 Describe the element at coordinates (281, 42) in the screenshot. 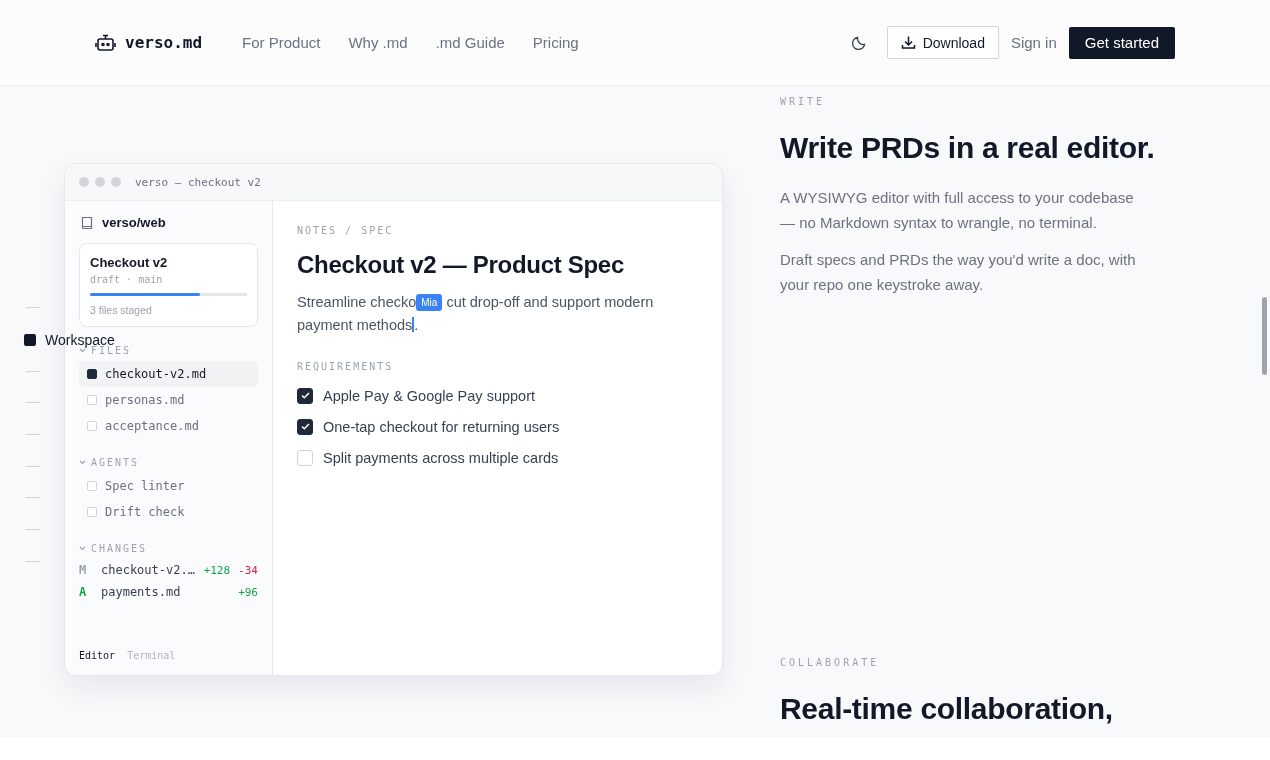

I see `nav-link: For Product` at that location.